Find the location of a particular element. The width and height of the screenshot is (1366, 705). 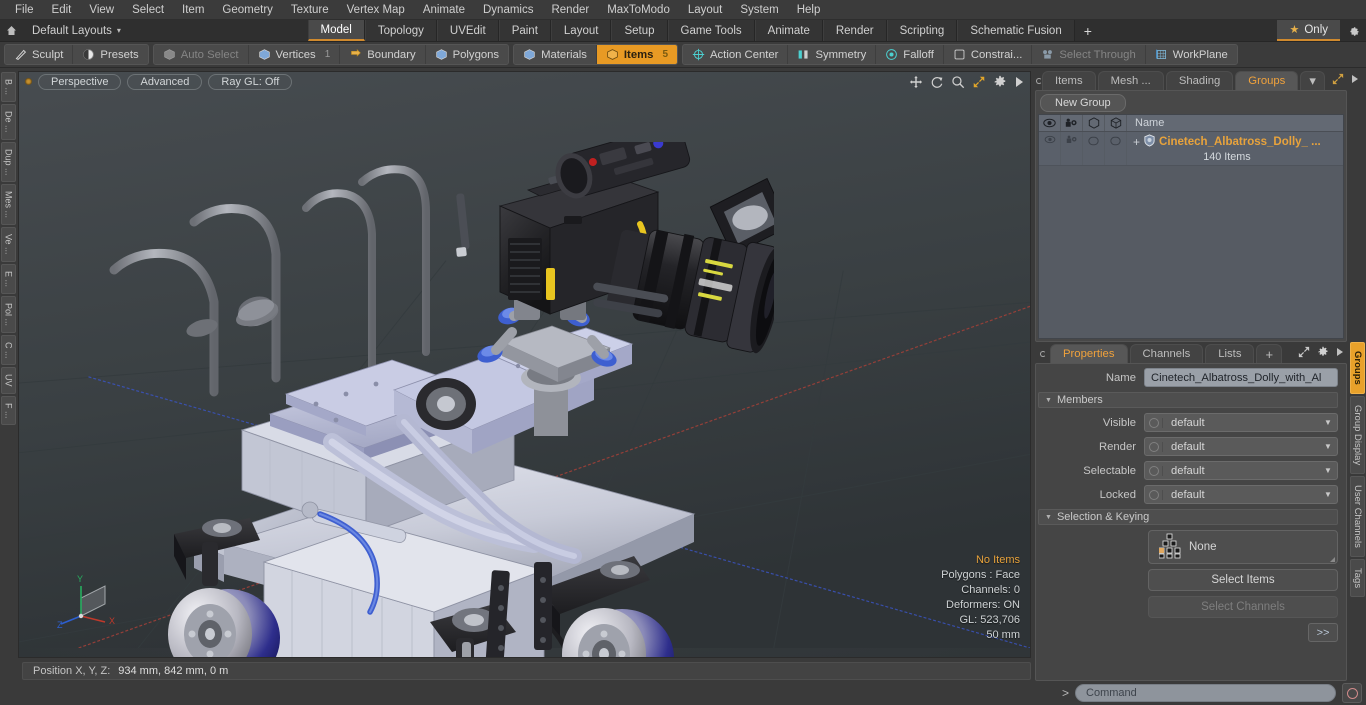

tab-animate: Animate is located at coordinates (788, 30).